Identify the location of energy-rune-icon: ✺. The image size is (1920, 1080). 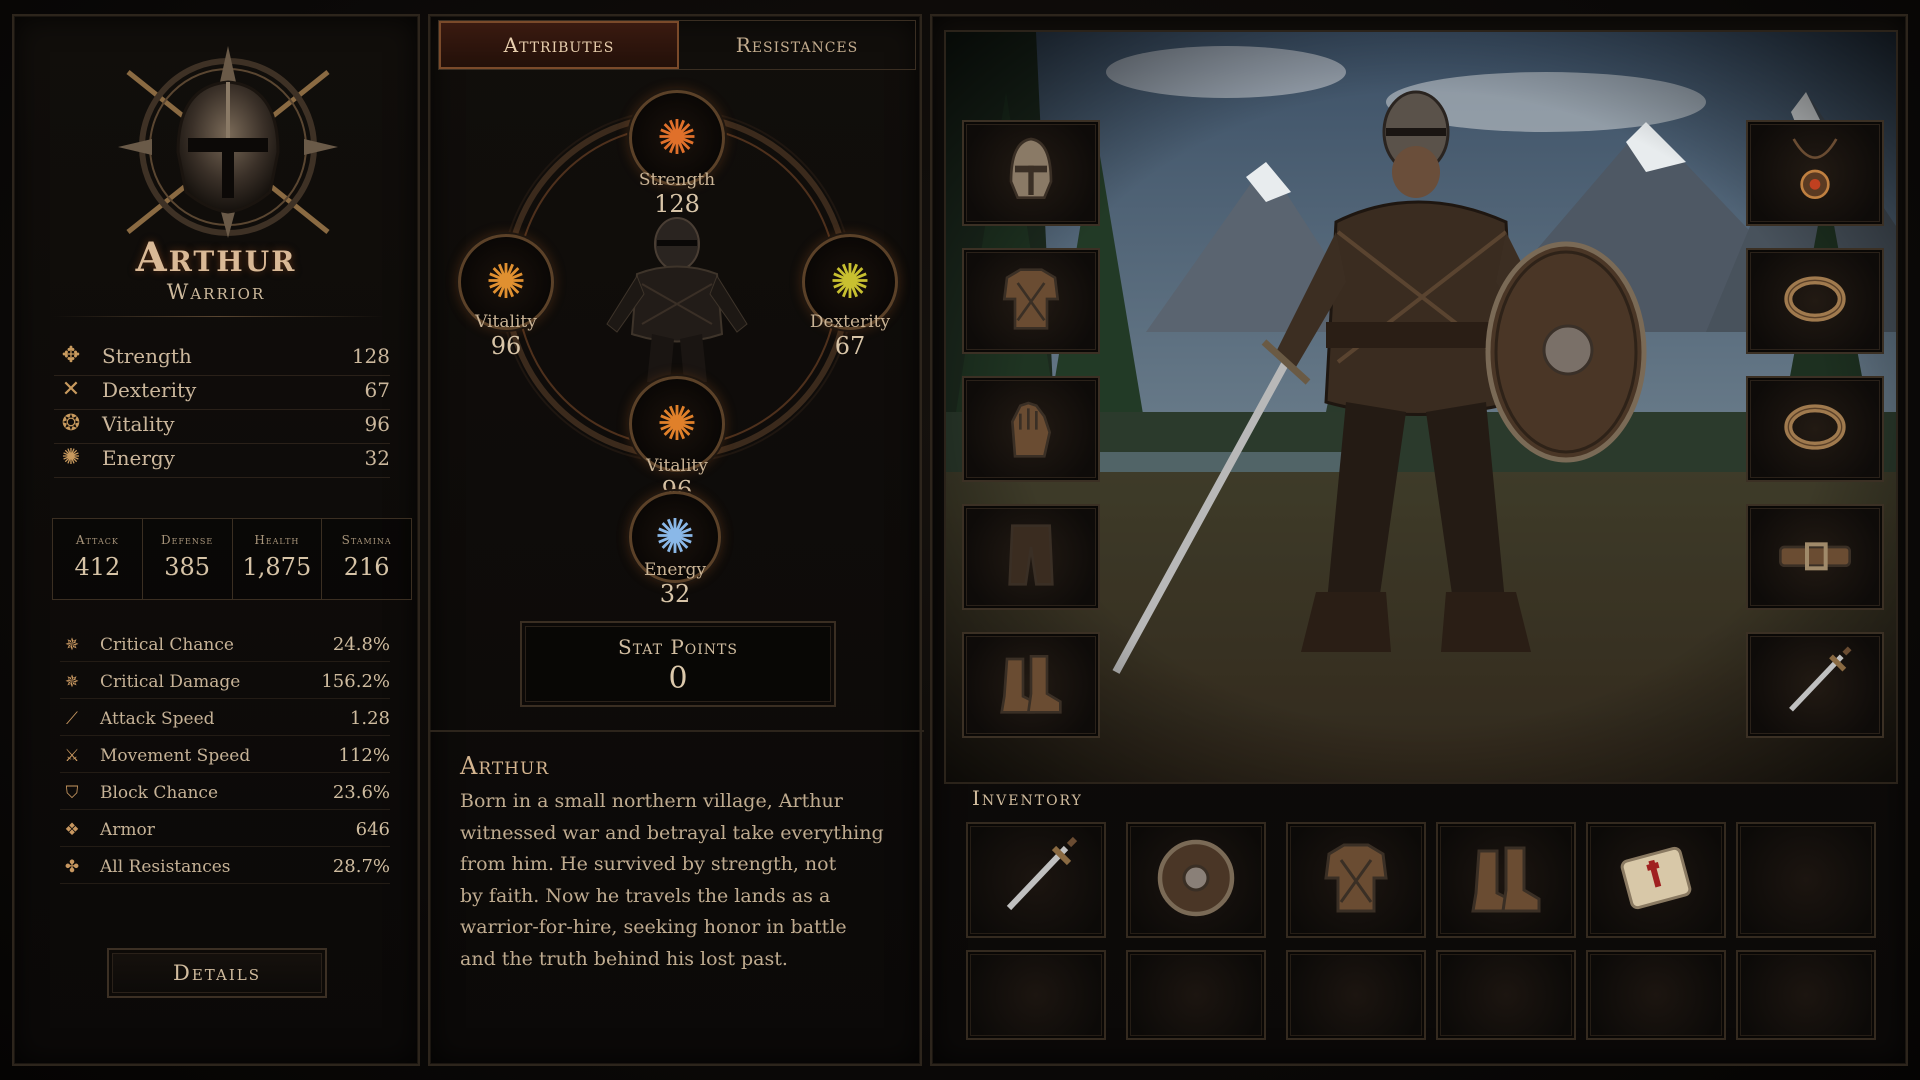
(675, 537).